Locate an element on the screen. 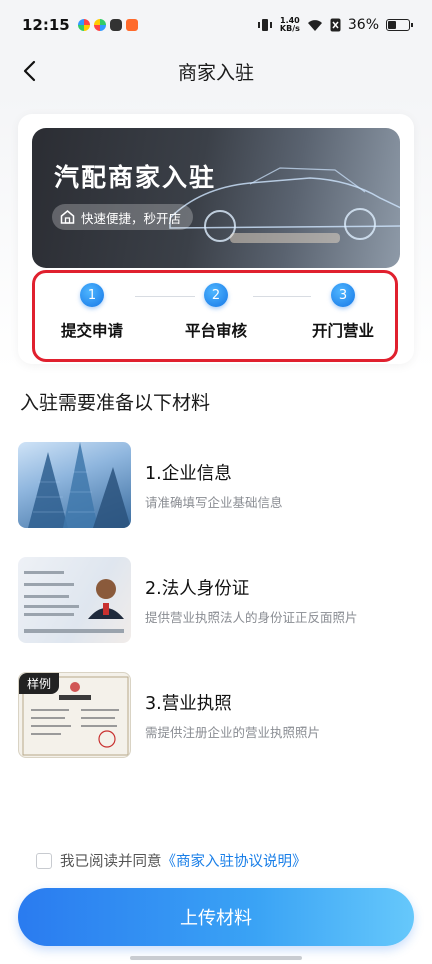 This screenshot has width=432, height=964. id-card-illustration is located at coordinates (74, 602).